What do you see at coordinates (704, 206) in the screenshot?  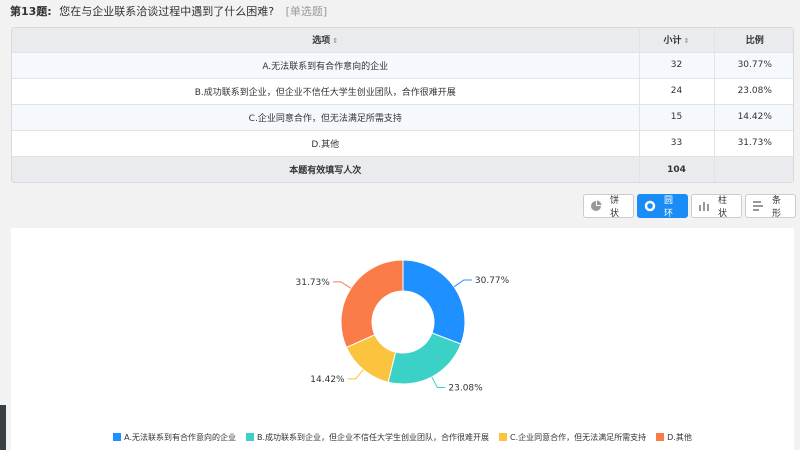 I see `bar-chart-icon` at bounding box center [704, 206].